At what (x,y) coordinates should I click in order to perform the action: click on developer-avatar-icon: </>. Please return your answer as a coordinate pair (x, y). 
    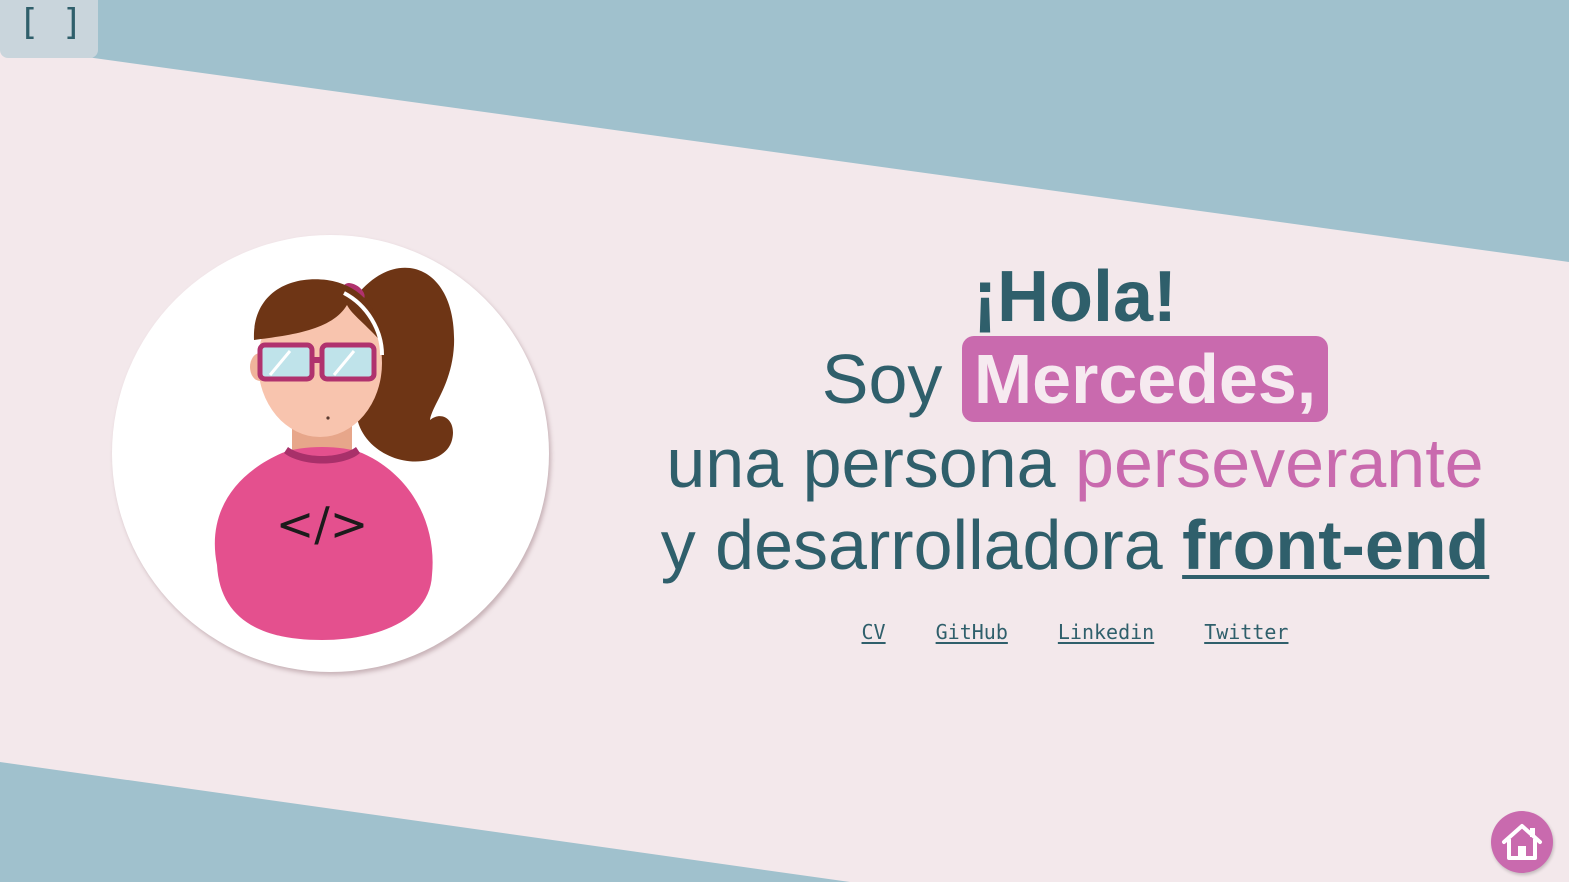
    Looking at the image, I should click on (334, 453).